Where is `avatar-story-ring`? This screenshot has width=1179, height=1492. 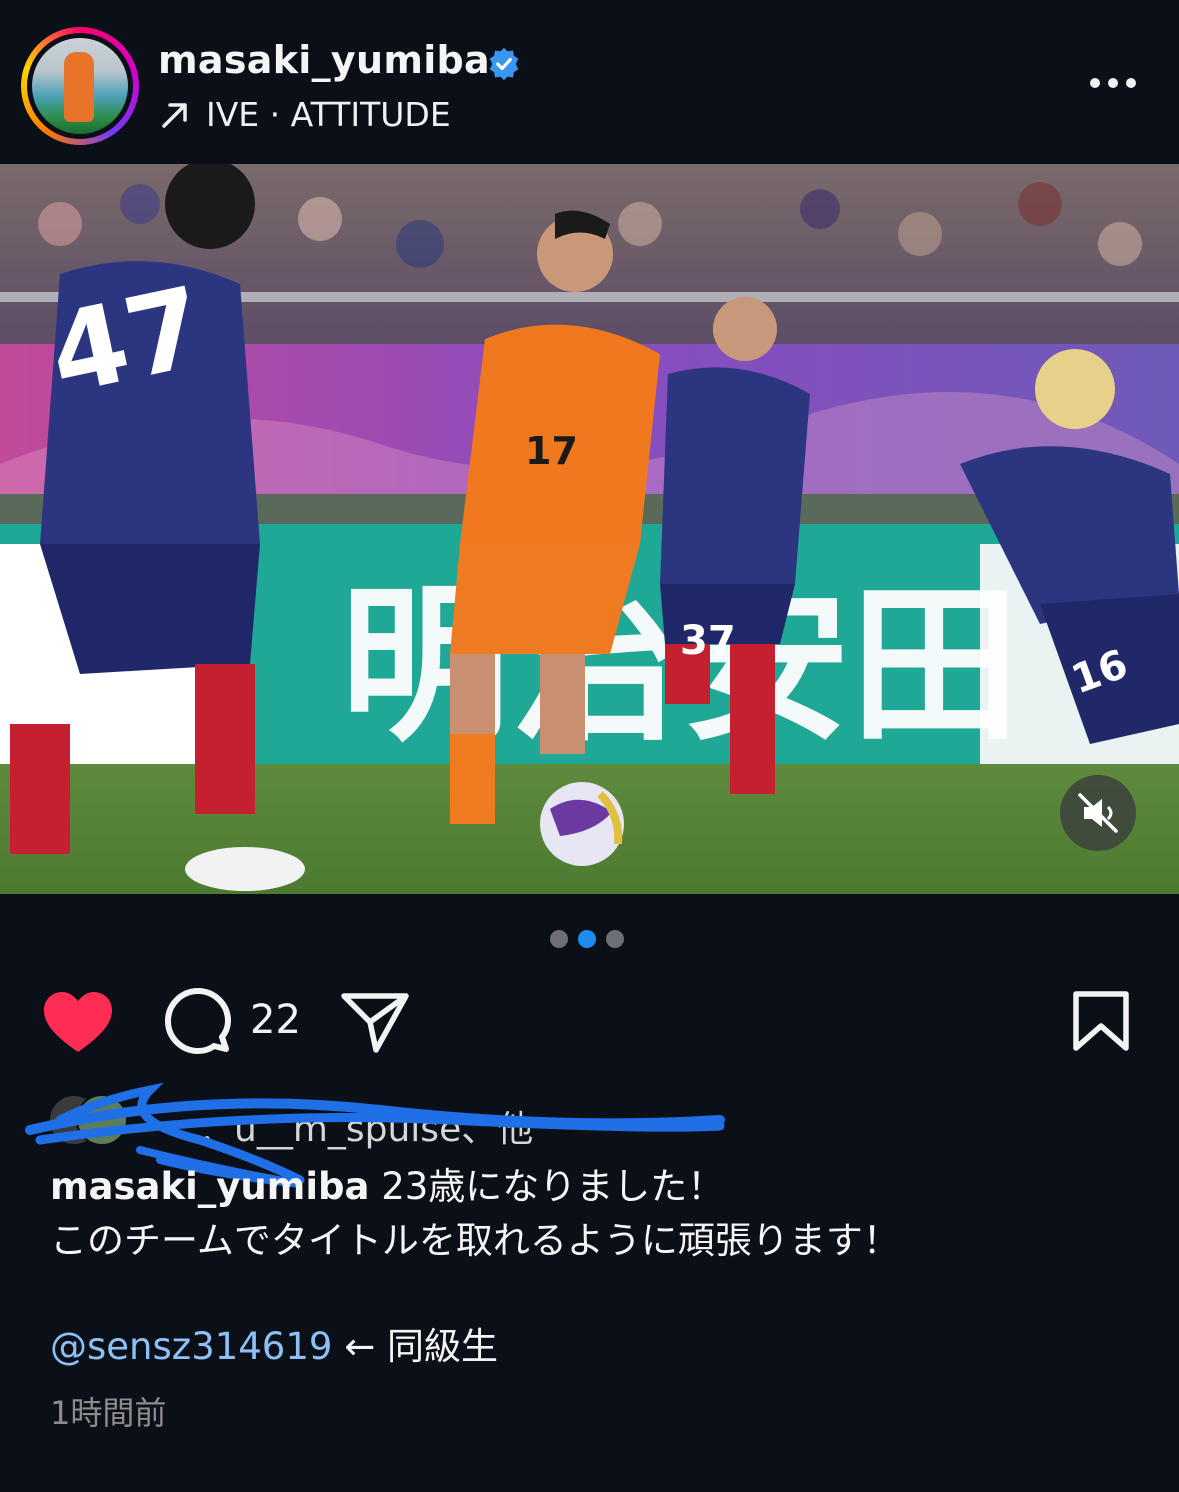 avatar-story-ring is located at coordinates (80, 86).